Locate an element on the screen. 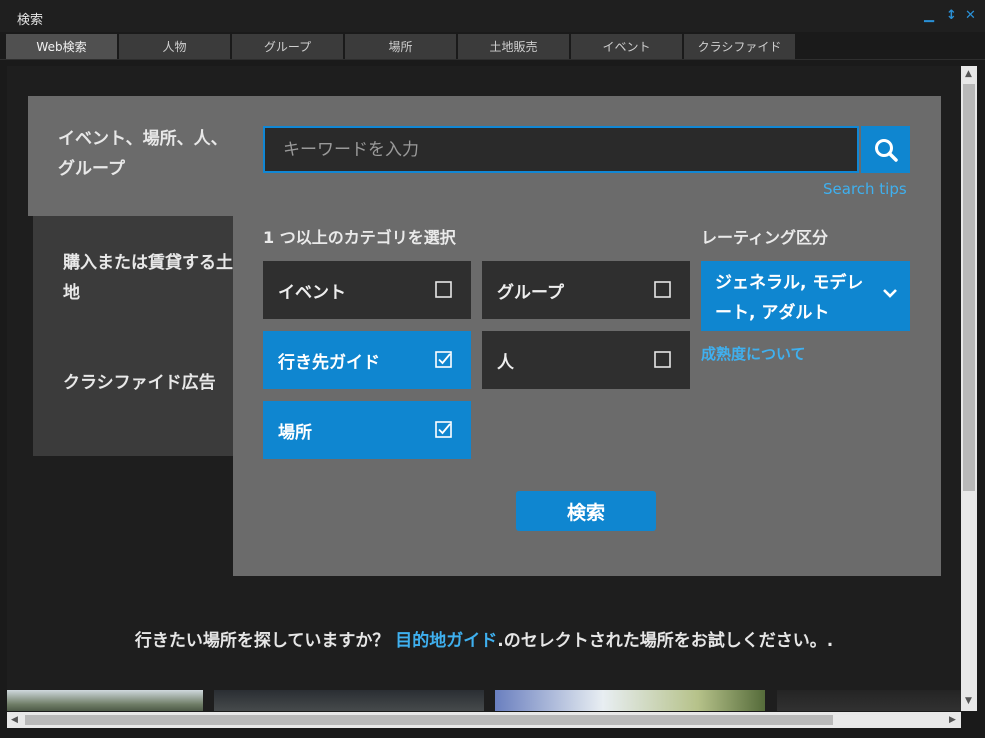  maturity-info-link: 成熟度について is located at coordinates (753, 353).